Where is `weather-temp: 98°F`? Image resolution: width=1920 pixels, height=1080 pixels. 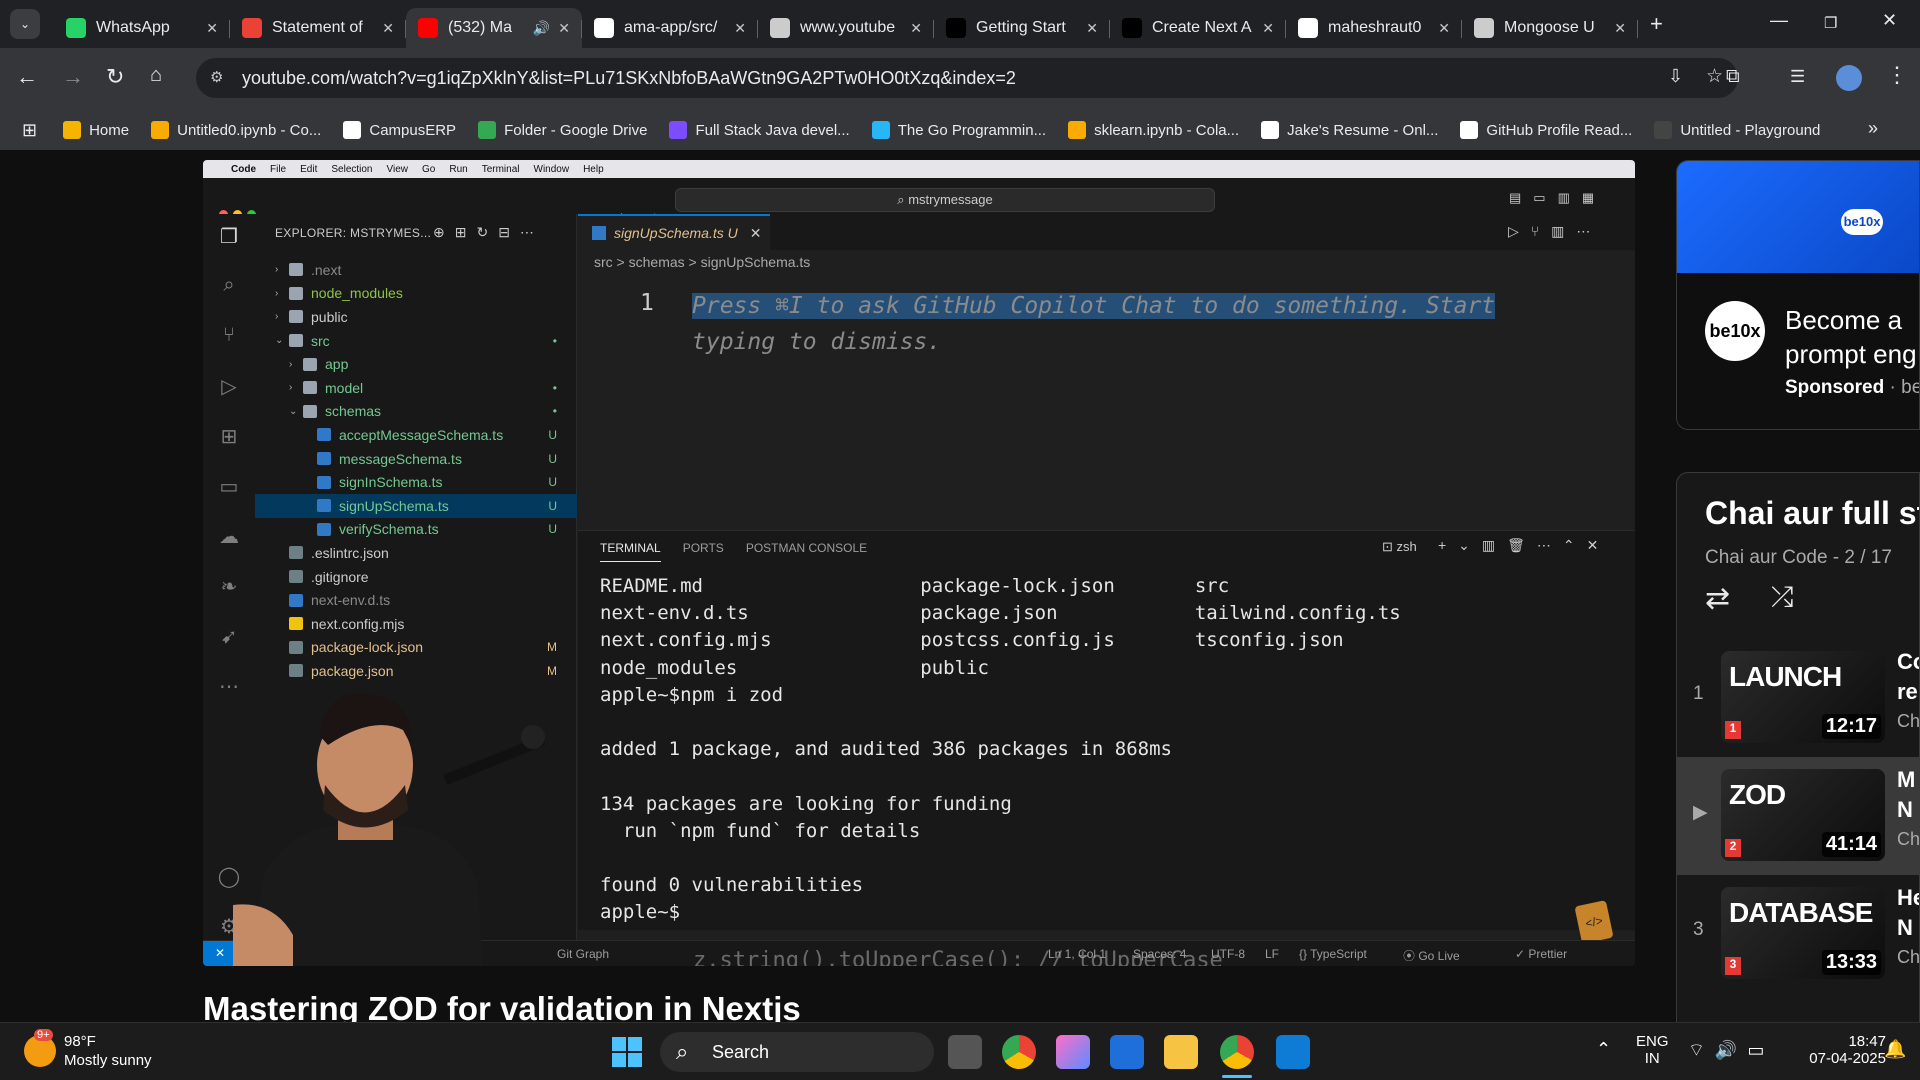
weather-temp: 98°F is located at coordinates (80, 1041).